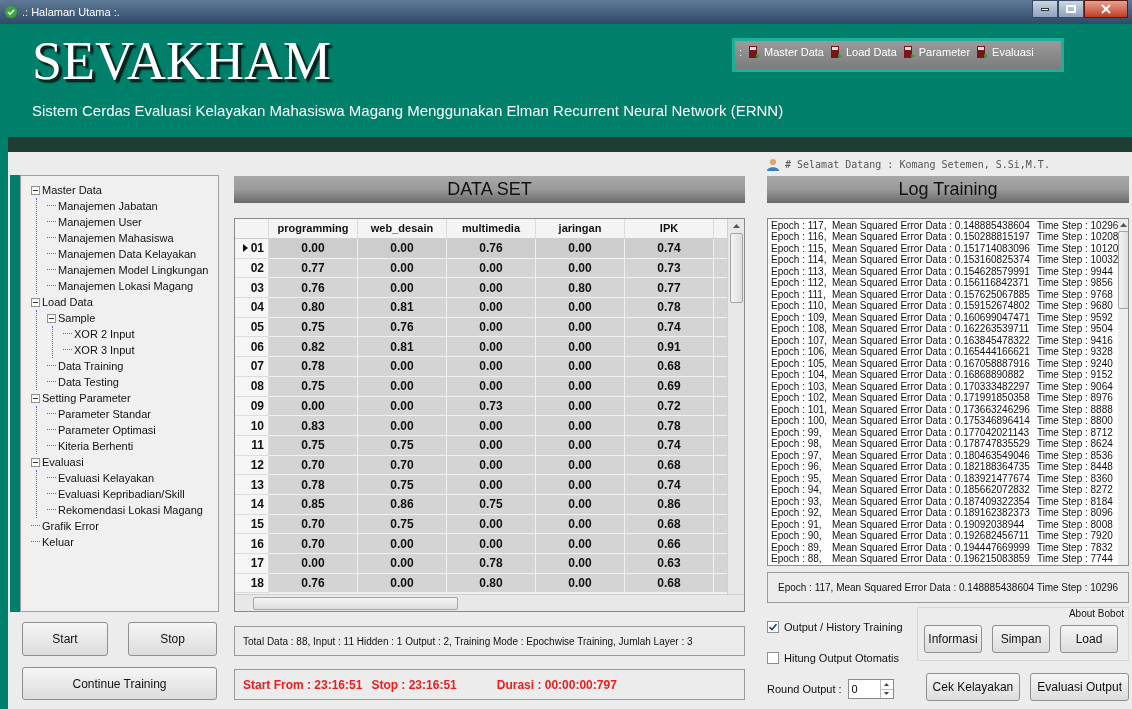 Image resolution: width=1132 pixels, height=709 pixels. Describe the element at coordinates (580, 228) in the screenshot. I see `column-header: jaringan` at that location.